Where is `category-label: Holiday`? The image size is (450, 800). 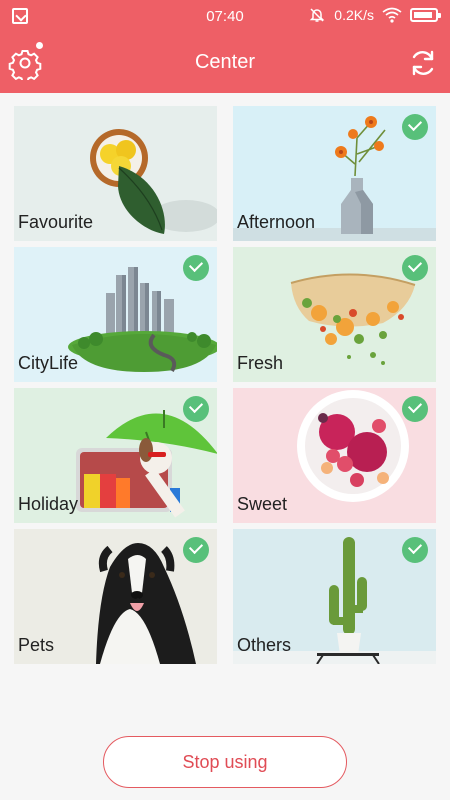 category-label: Holiday is located at coordinates (48, 504).